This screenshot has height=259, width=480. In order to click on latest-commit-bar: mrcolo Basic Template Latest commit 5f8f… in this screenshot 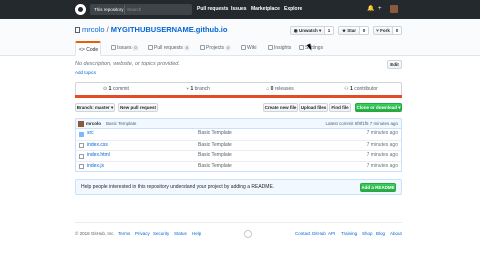, I will do `click(238, 123)`.